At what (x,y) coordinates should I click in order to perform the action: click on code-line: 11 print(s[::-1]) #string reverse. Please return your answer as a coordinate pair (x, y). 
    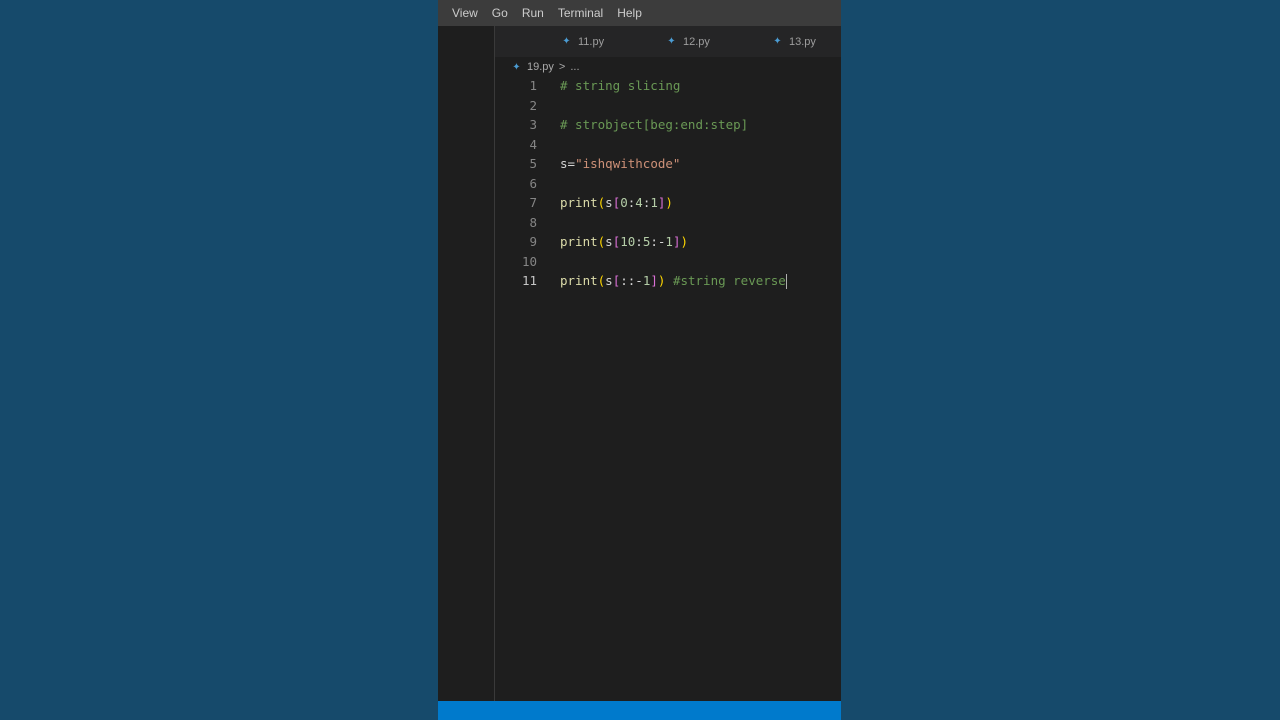
    Looking at the image, I should click on (668, 281).